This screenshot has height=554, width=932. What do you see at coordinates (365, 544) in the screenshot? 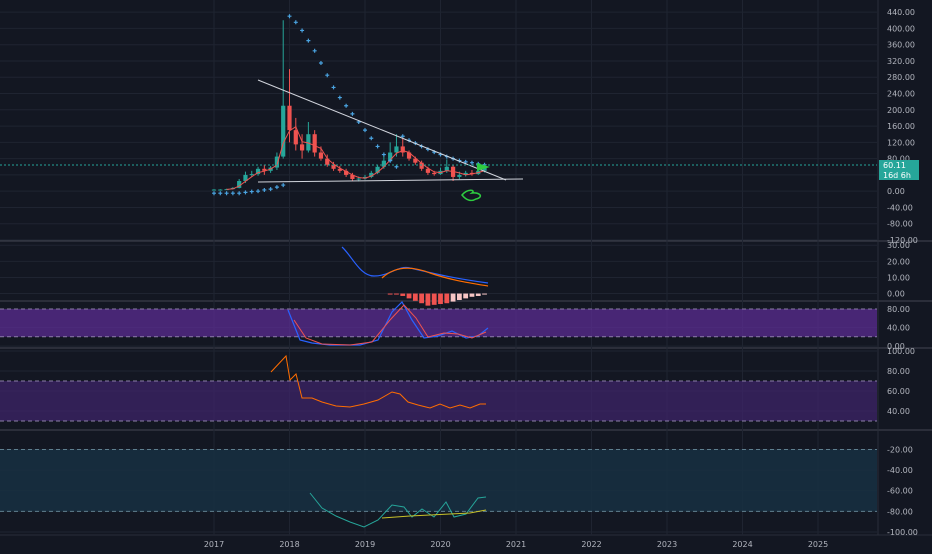
I see `time-axis-label: 2019` at bounding box center [365, 544].